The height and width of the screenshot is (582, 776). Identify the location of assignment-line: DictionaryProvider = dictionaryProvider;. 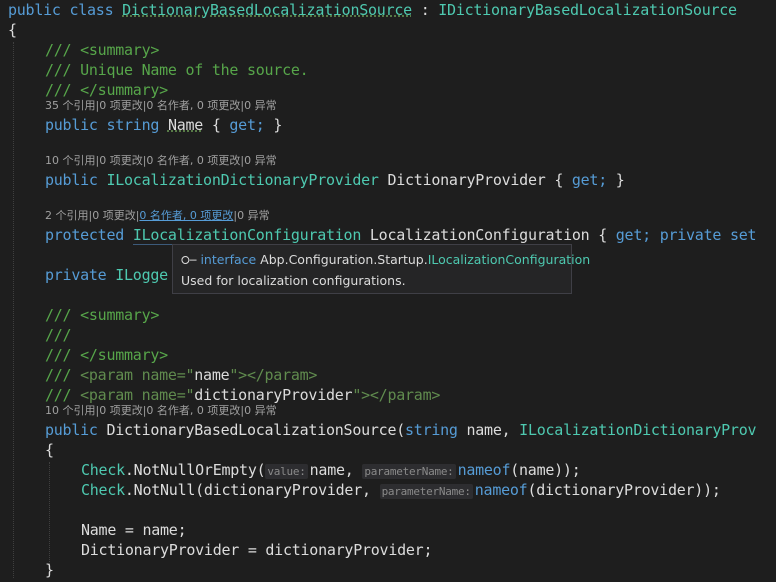
(256, 550).